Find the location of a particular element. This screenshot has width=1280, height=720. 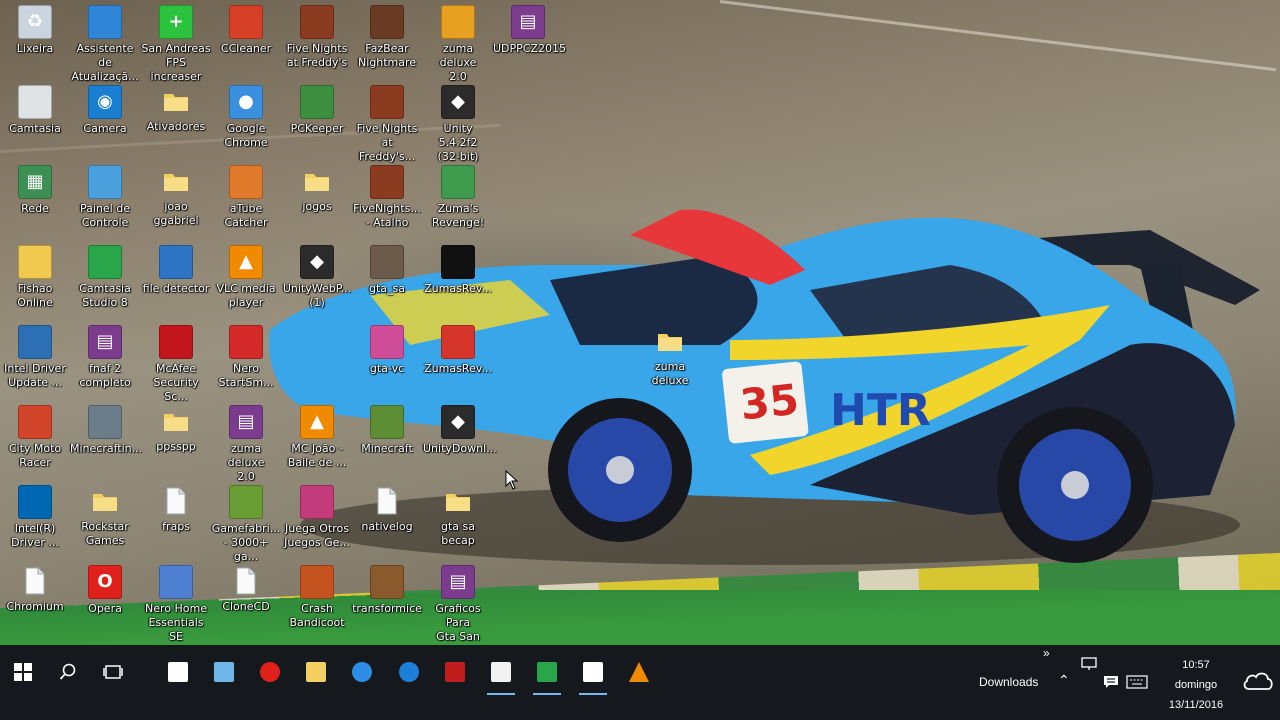

desktop-icon: fraps is located at coordinates (176, 509).